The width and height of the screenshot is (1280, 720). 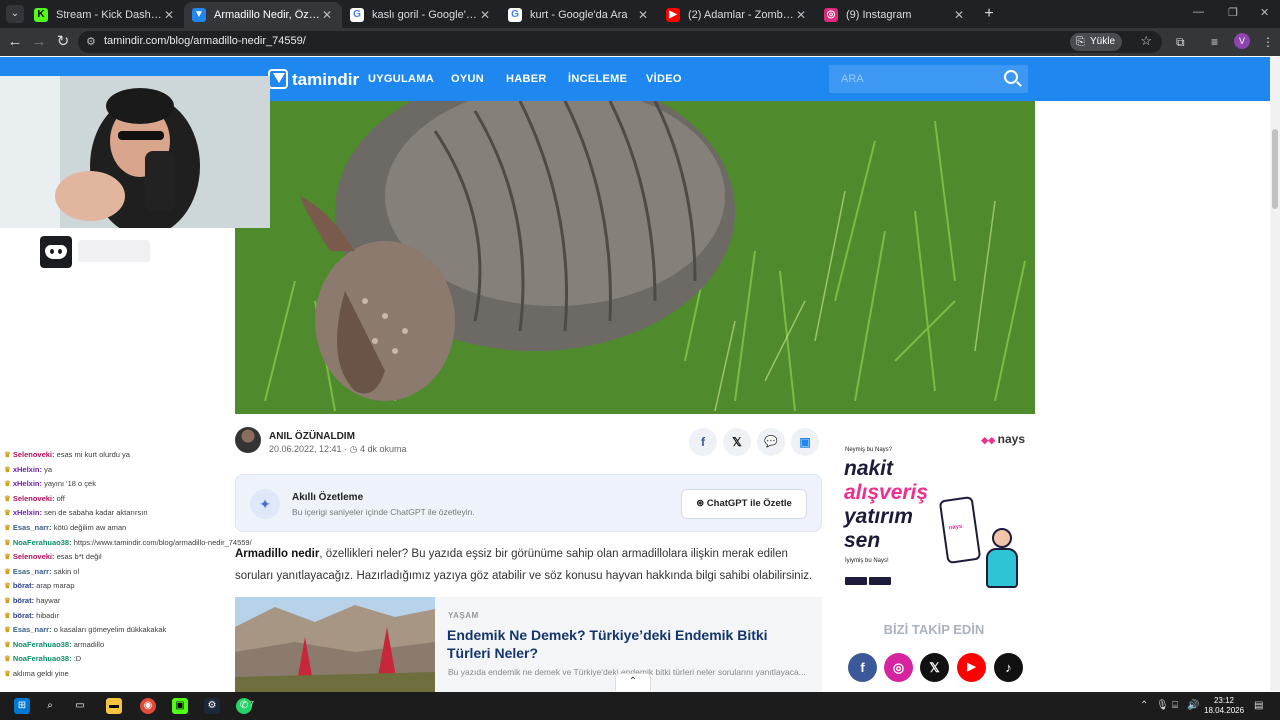 I want to click on tray-overflow-icon: ⌃, so click(x=1144, y=705).